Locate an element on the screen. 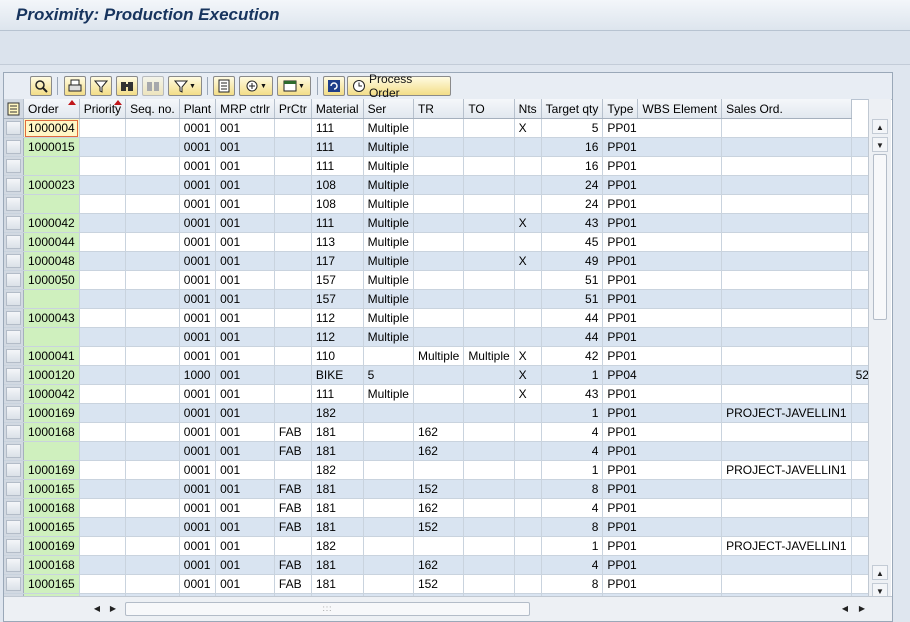 Image resolution: width=910 pixels, height=622 pixels. find-next-icon is located at coordinates (153, 86).